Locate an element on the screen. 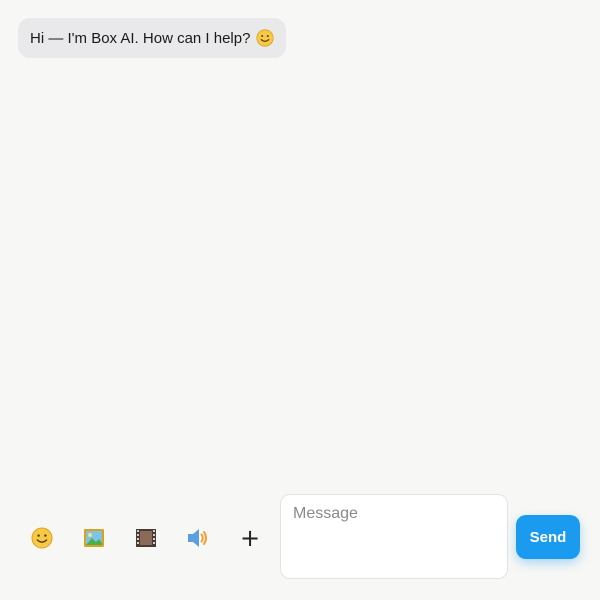 This screenshot has width=600, height=600. audio-icon is located at coordinates (198, 538).